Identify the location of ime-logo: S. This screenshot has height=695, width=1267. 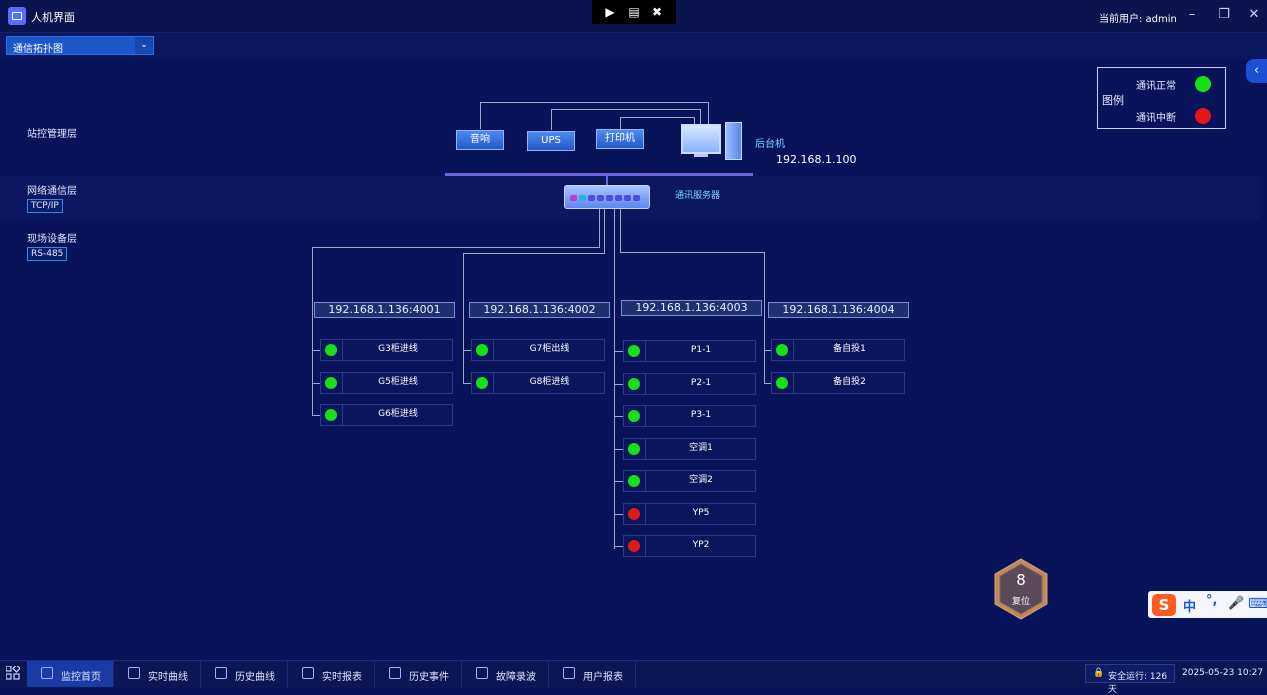
(1164, 605).